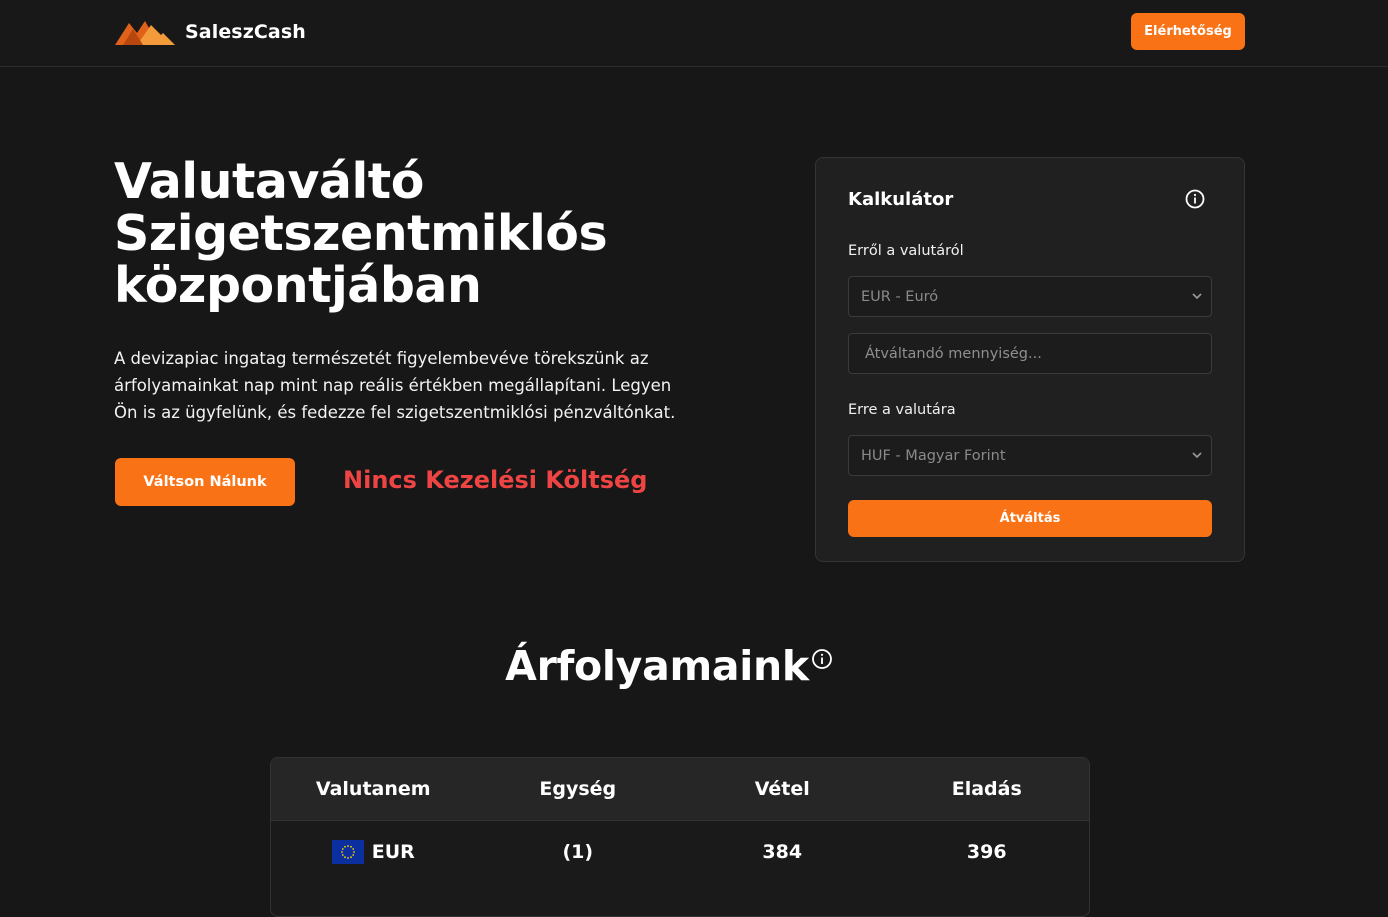 This screenshot has width=1388, height=917. Describe the element at coordinates (298, 285) in the screenshot. I see `hero-title-line: központjában` at that location.